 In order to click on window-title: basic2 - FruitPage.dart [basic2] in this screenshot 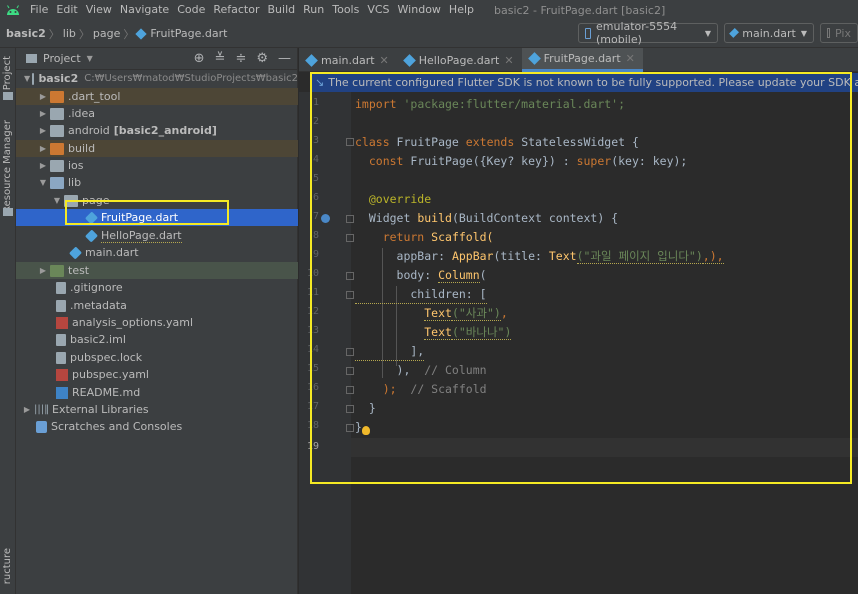, I will do `click(580, 10)`.